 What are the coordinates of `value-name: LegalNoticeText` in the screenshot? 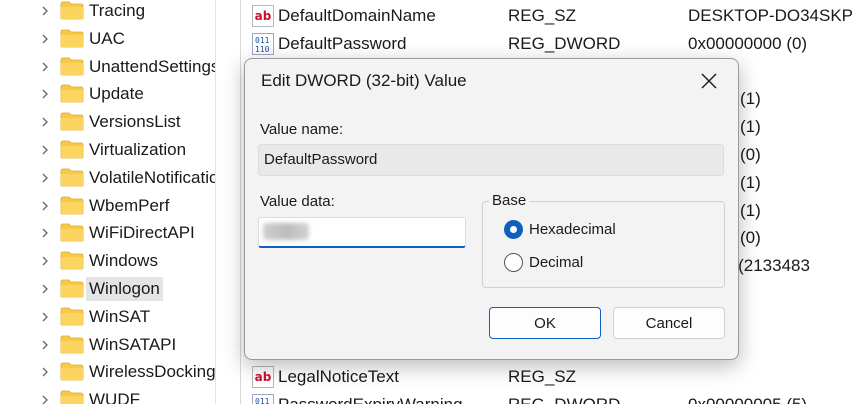 It's located at (338, 377).